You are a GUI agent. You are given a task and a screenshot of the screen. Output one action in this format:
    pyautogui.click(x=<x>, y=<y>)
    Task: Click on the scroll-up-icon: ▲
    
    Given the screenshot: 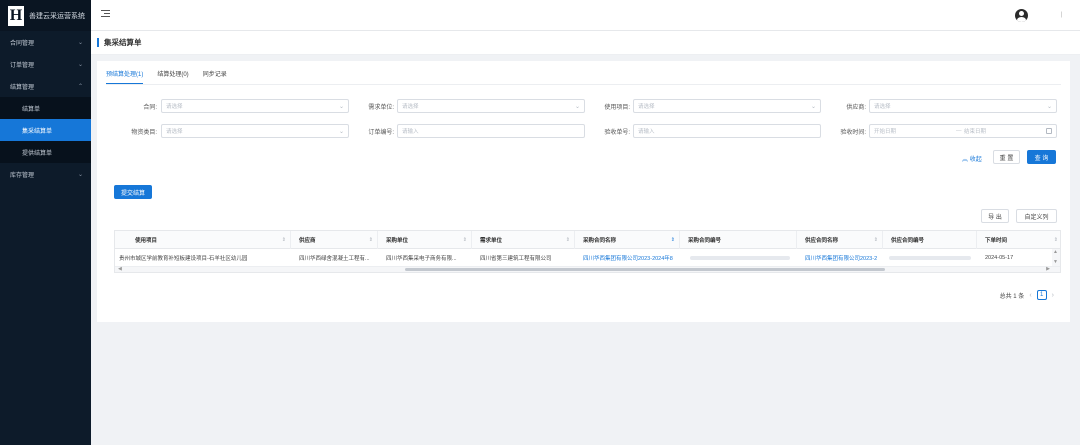 What is the action you would take?
    pyautogui.click(x=1055, y=252)
    